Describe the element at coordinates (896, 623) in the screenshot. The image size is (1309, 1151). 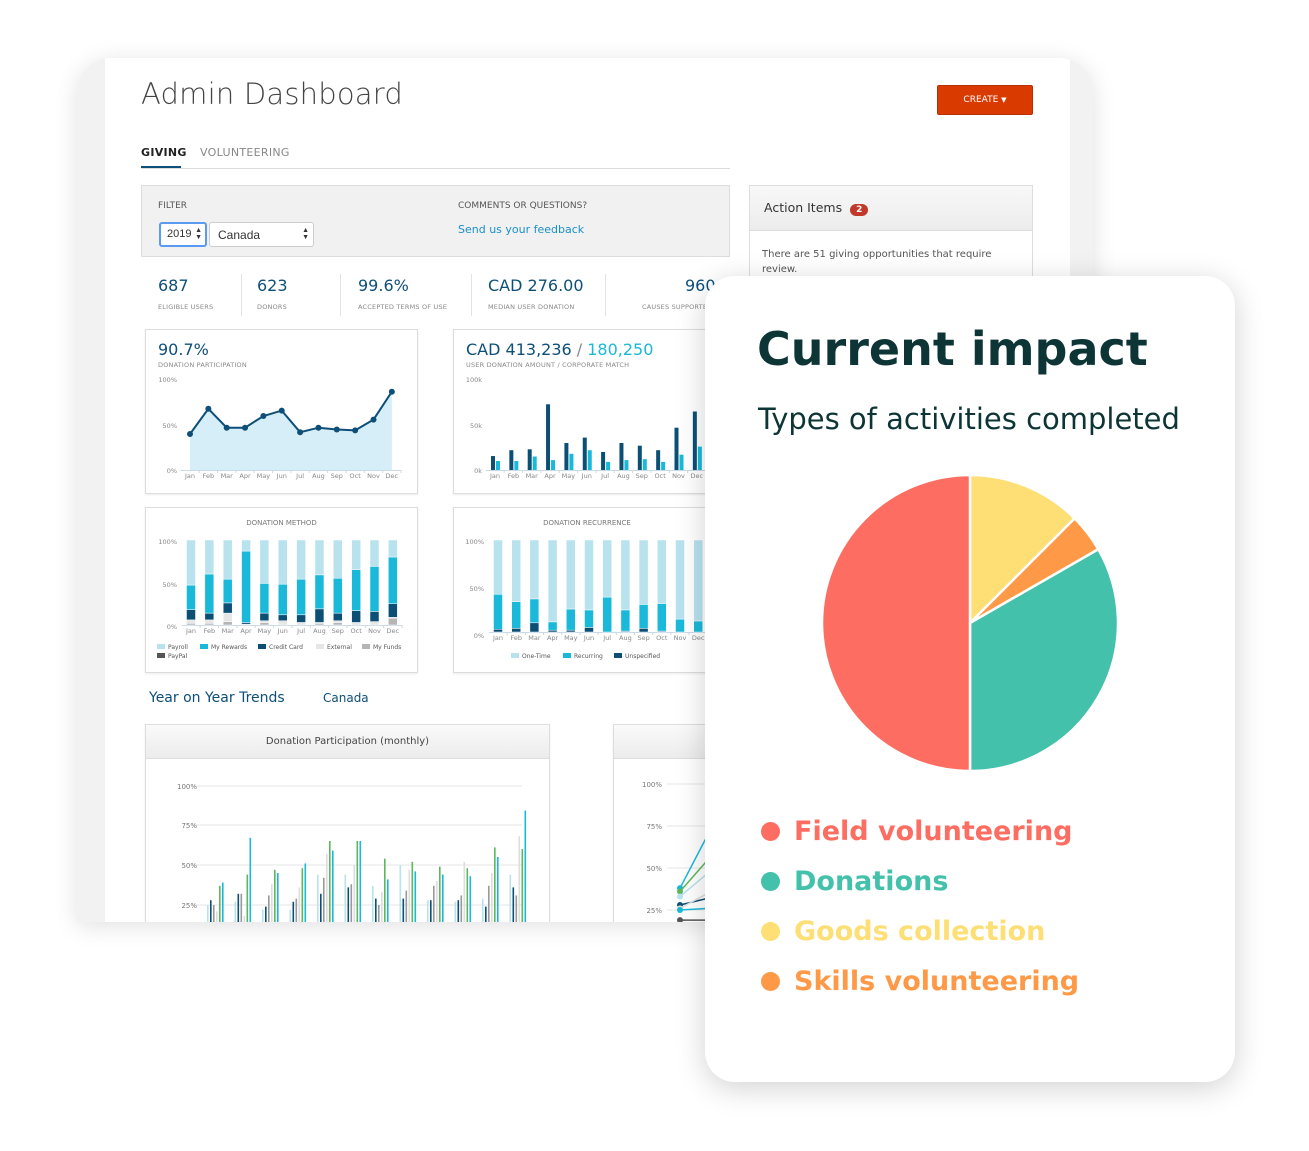
I see `pie-slice` at that location.